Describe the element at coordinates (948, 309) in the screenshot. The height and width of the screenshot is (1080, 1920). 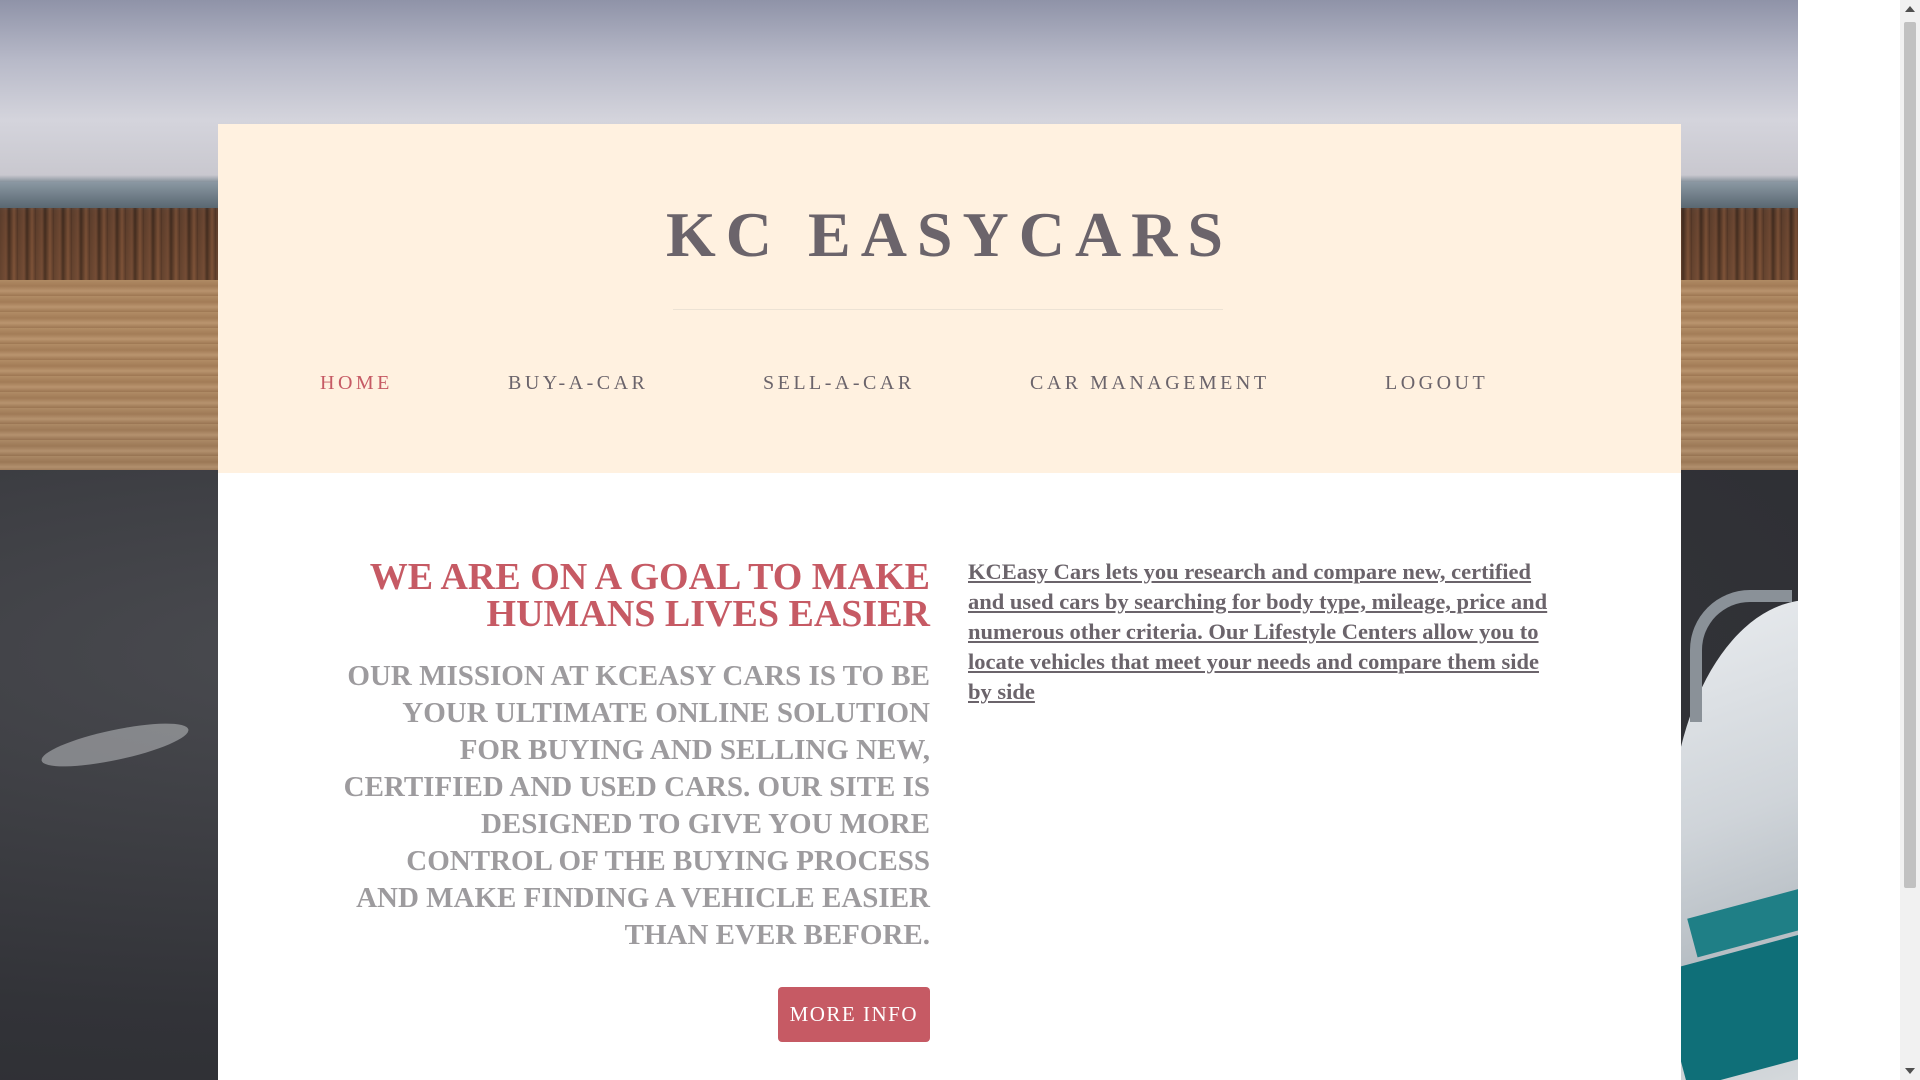
I see `title-divider` at that location.